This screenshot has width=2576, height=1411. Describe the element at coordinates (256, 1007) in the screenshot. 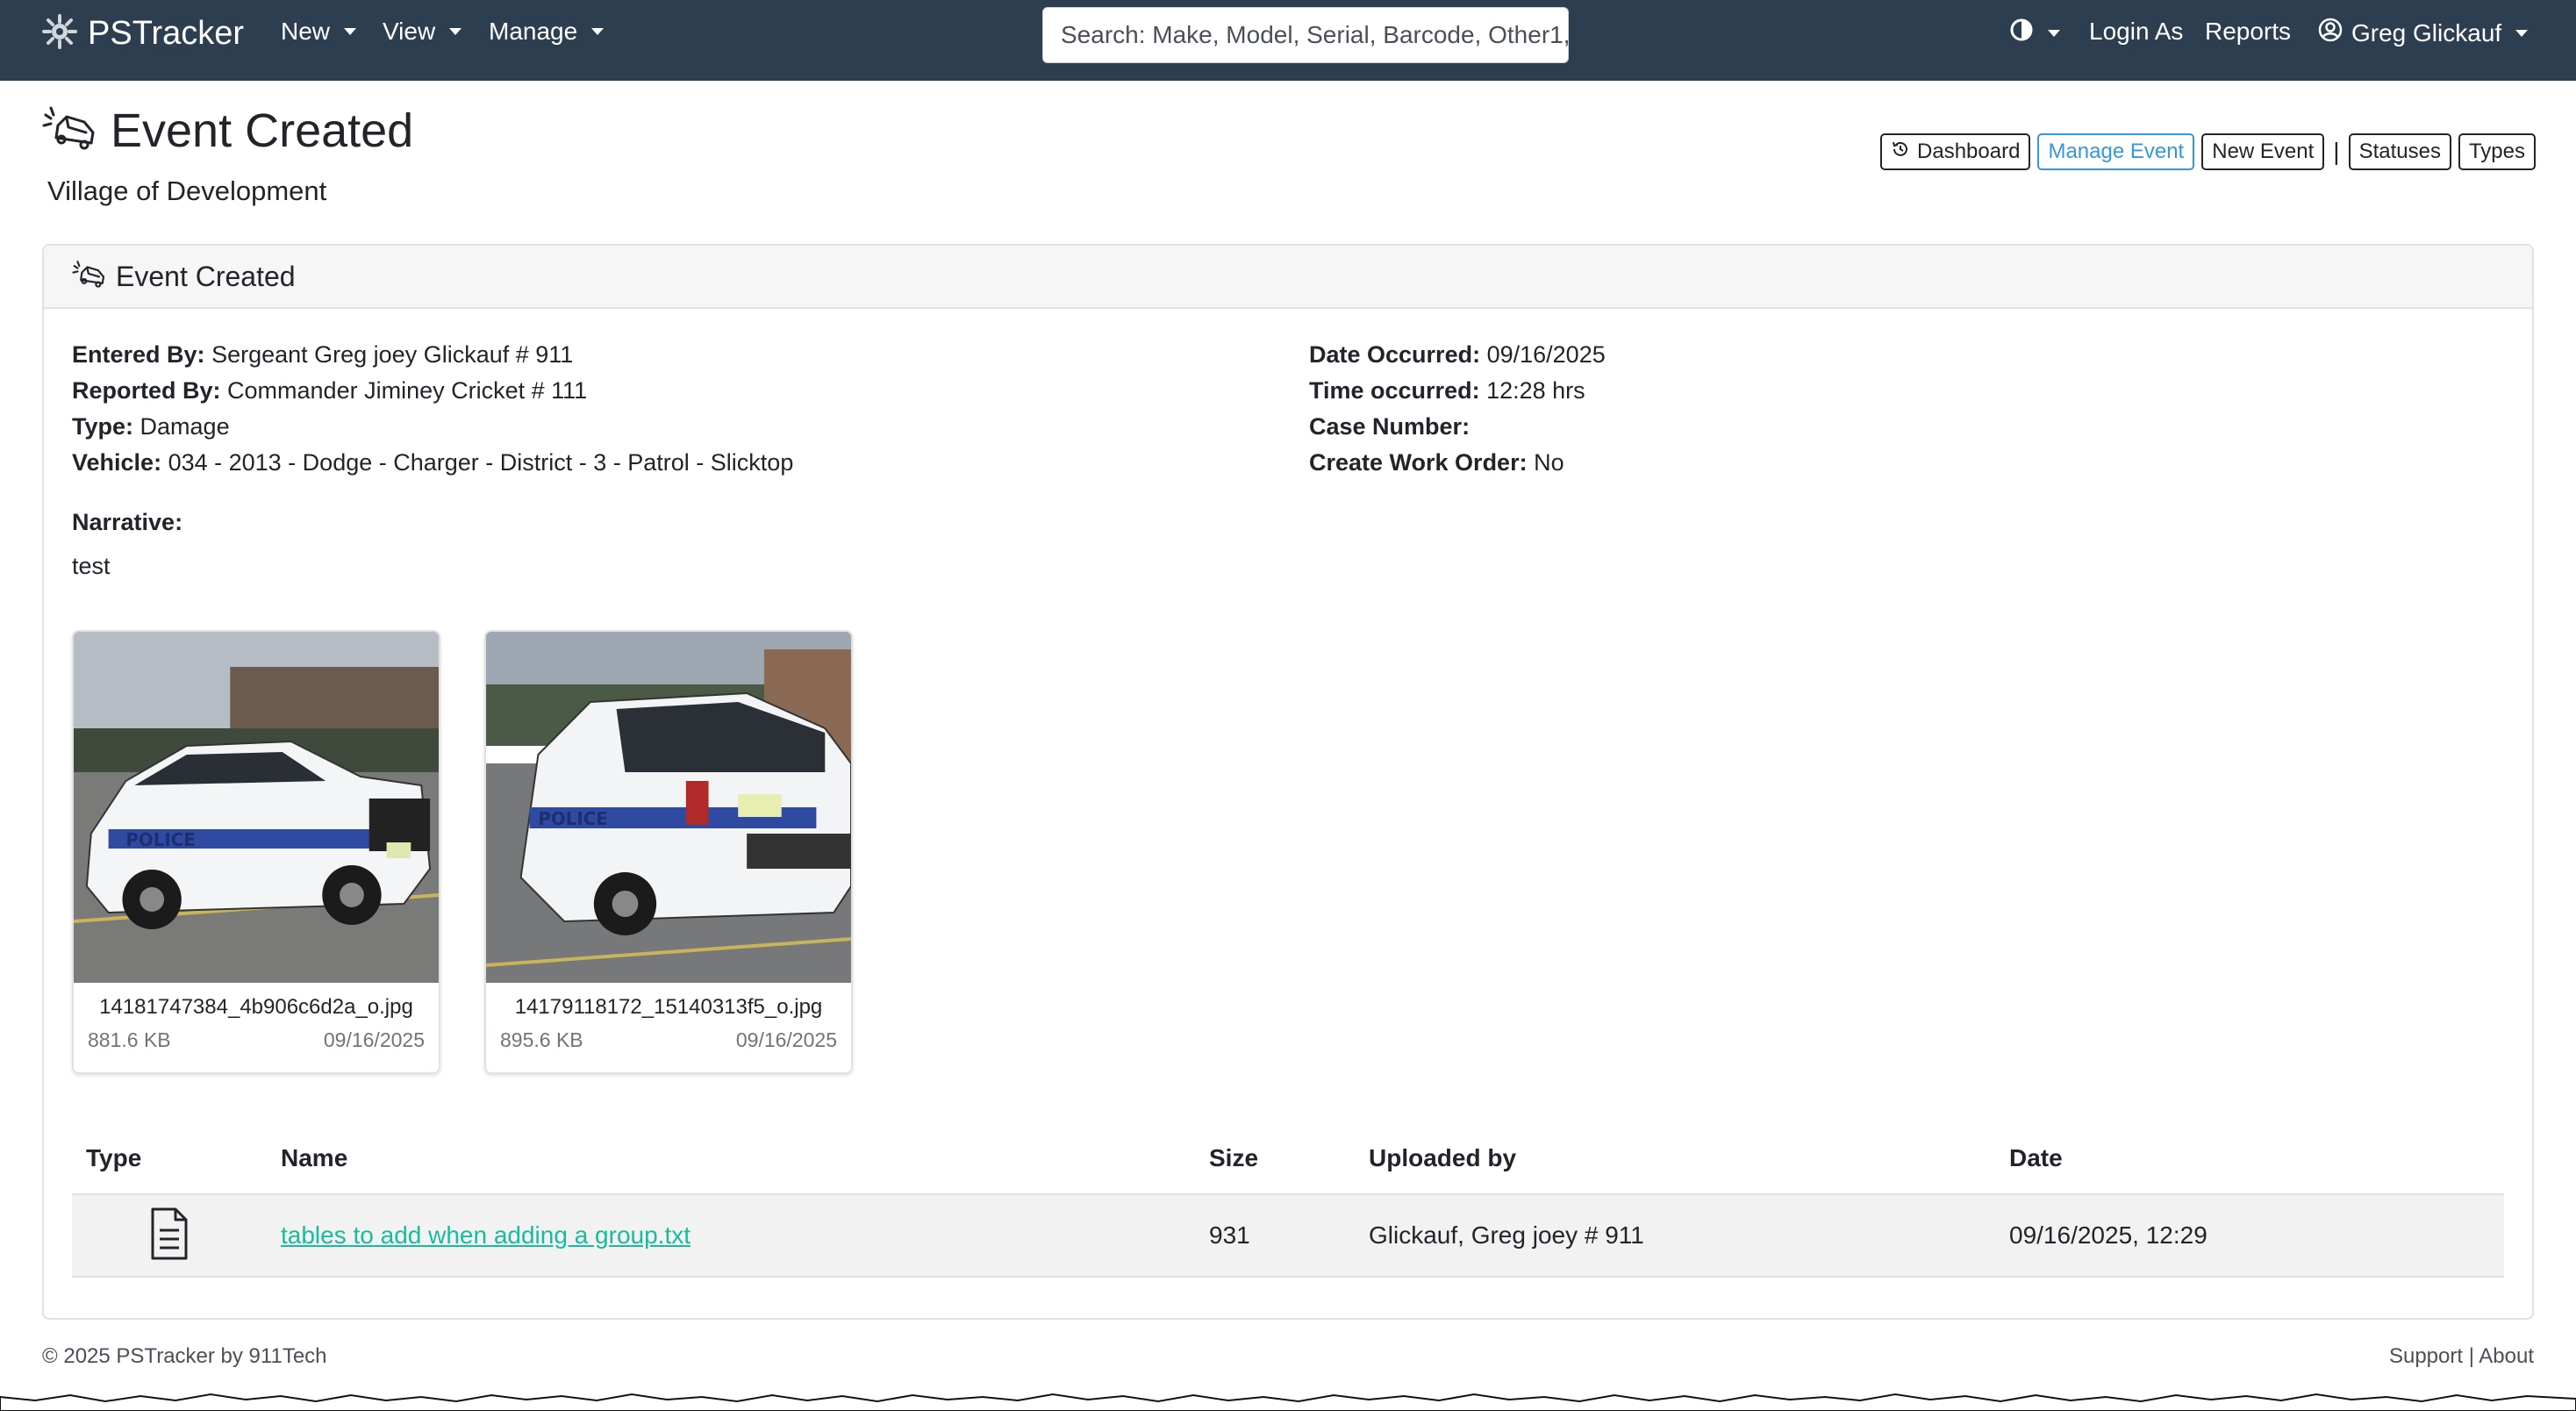

I see `photo-filename: 14181747384_4b906c6d2a_o.jpg` at that location.